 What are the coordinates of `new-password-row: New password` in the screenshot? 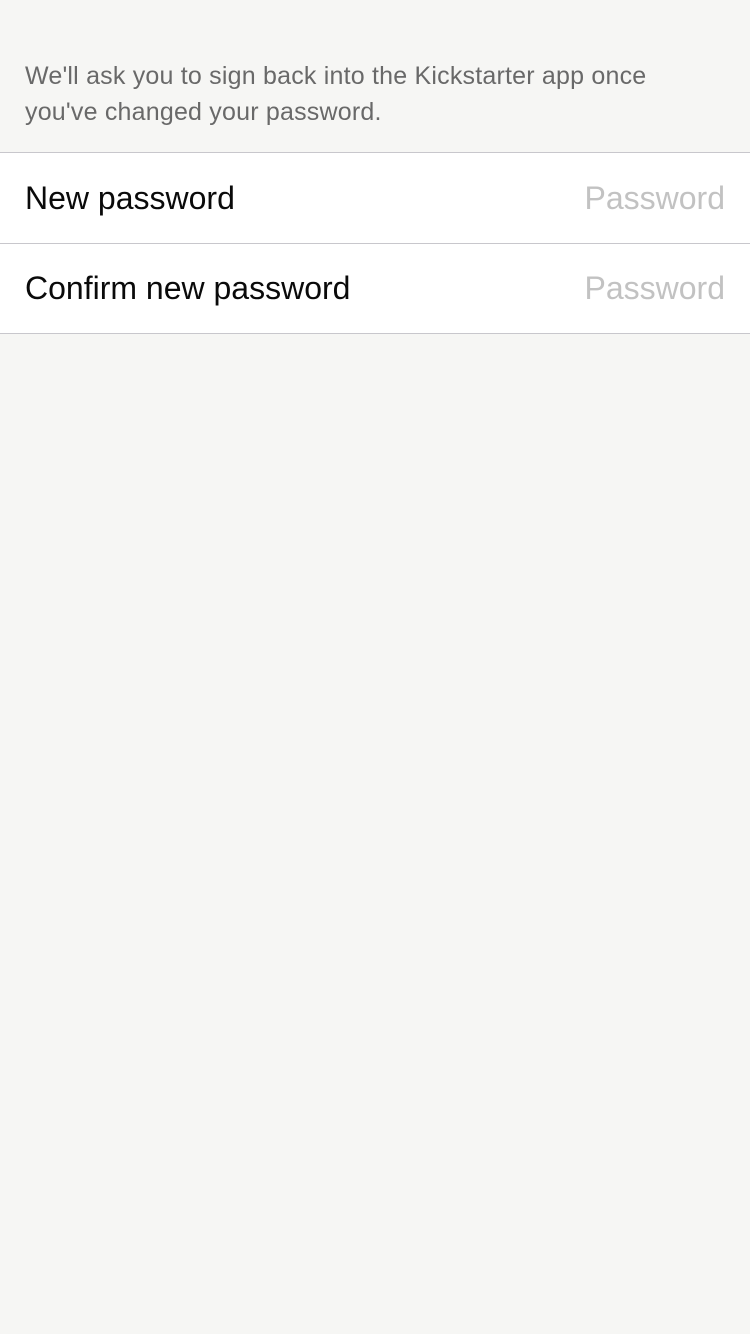 It's located at (375, 198).